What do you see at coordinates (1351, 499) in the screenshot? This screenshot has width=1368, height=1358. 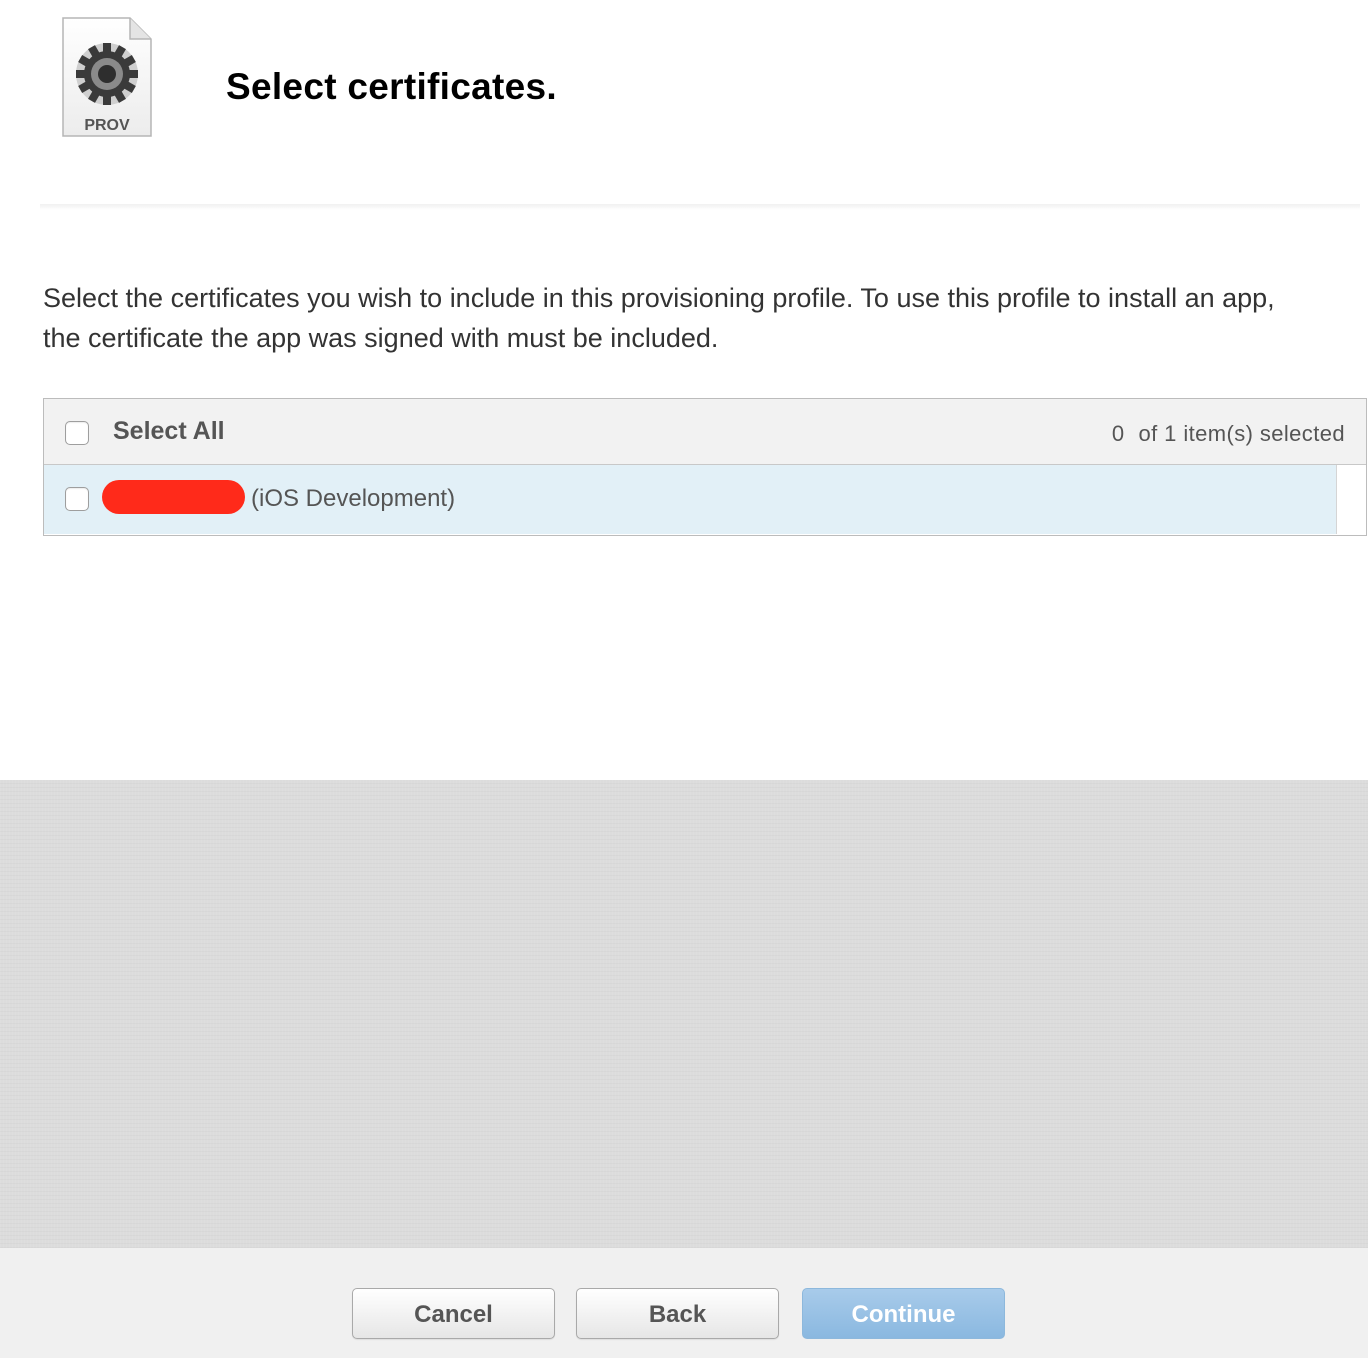 I see `scrollbar-track` at bounding box center [1351, 499].